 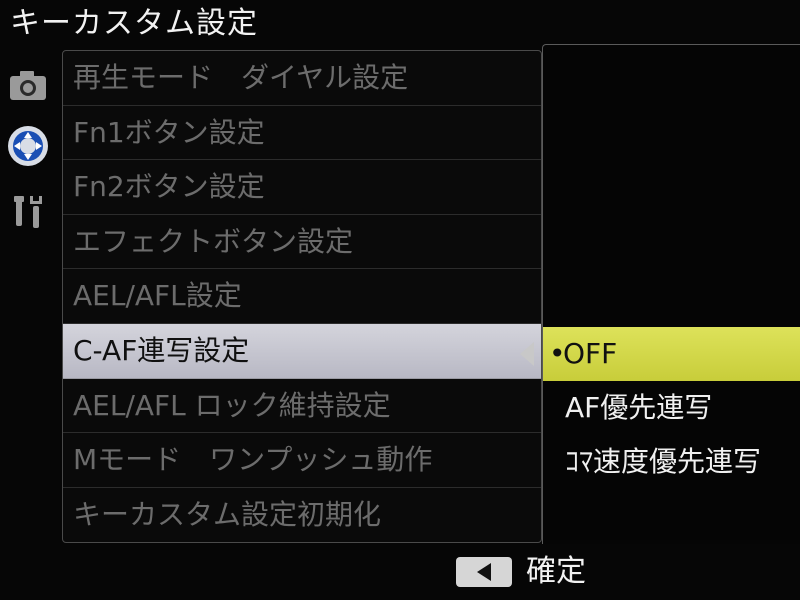 I want to click on dpad-icon, so click(x=28, y=146).